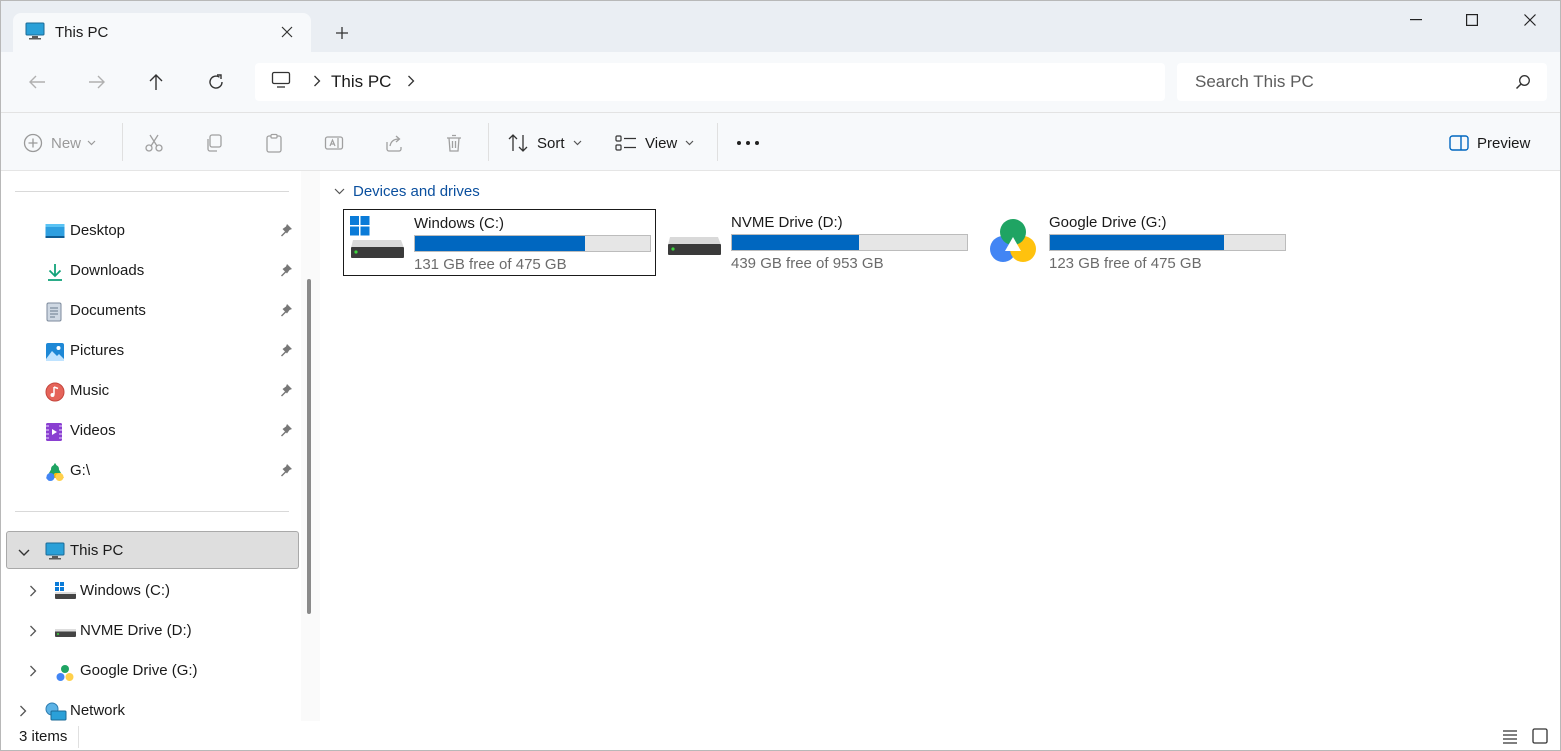 The height and width of the screenshot is (751, 1561). I want to click on details-view-button, so click(1510, 736).